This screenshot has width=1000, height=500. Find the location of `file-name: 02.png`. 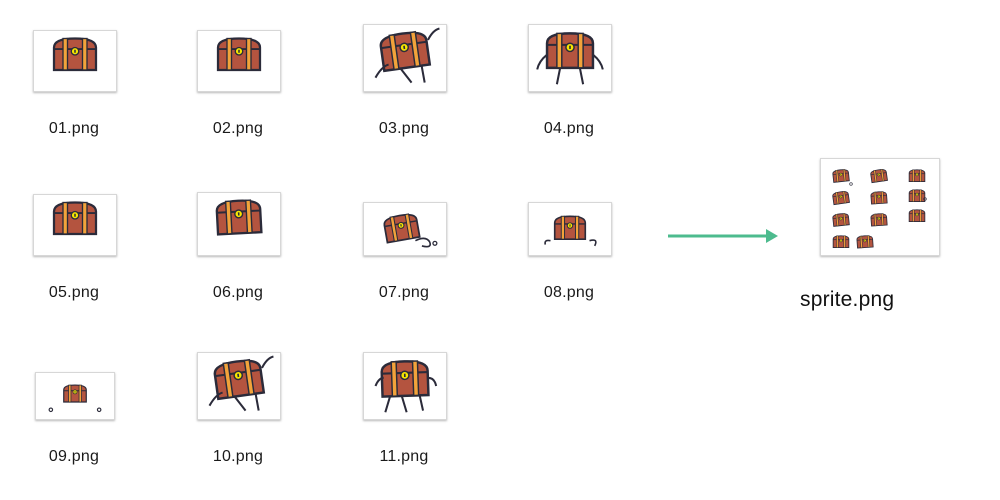

file-name: 02.png is located at coordinates (238, 128).